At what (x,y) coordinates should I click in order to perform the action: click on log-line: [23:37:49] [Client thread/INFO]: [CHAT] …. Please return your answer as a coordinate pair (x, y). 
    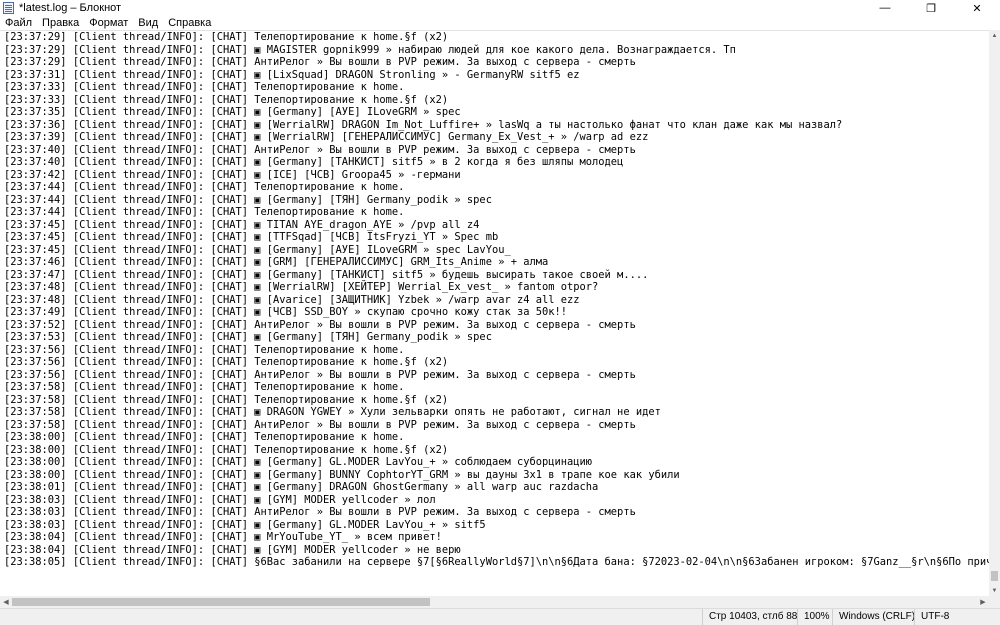
    Looking at the image, I should click on (286, 312).